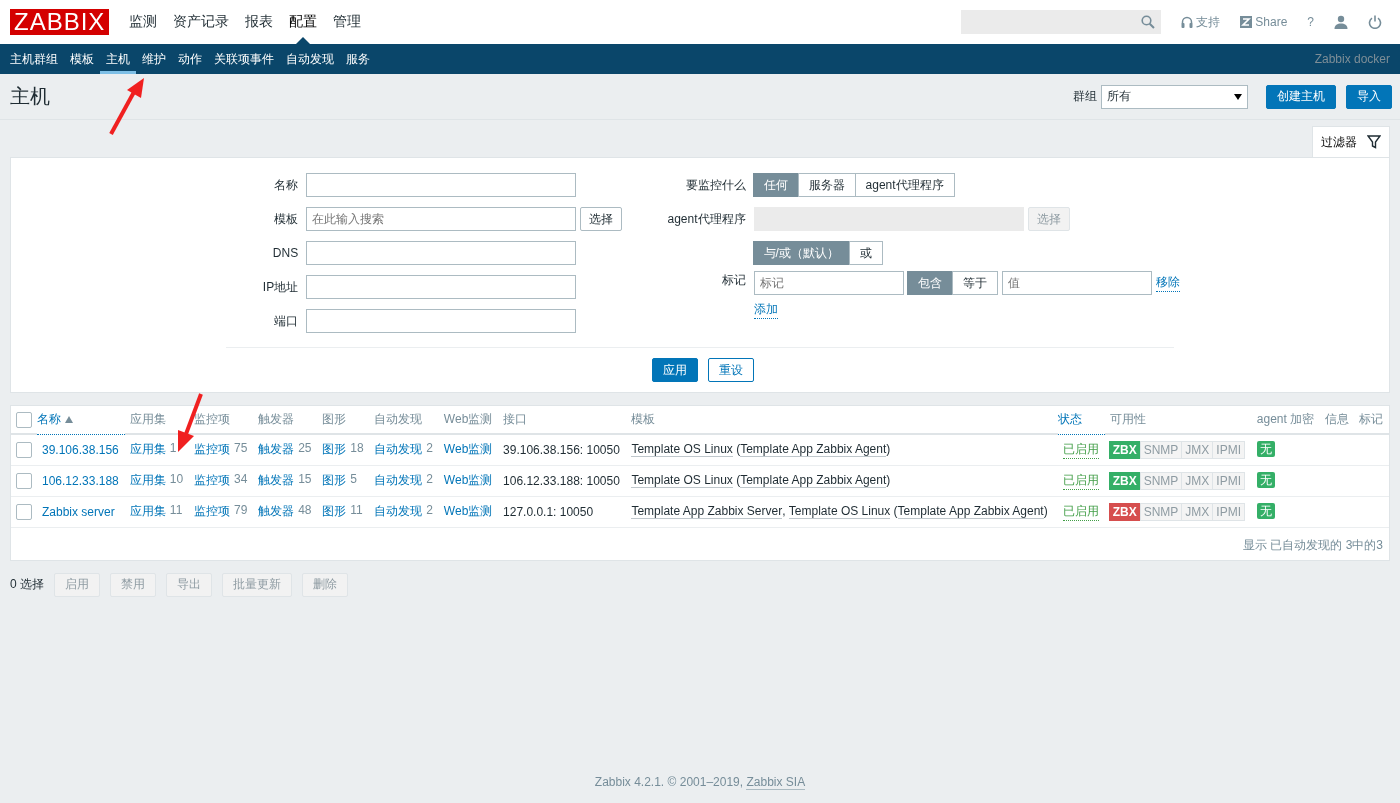  I want to click on count-value: 1, so click(173, 449).